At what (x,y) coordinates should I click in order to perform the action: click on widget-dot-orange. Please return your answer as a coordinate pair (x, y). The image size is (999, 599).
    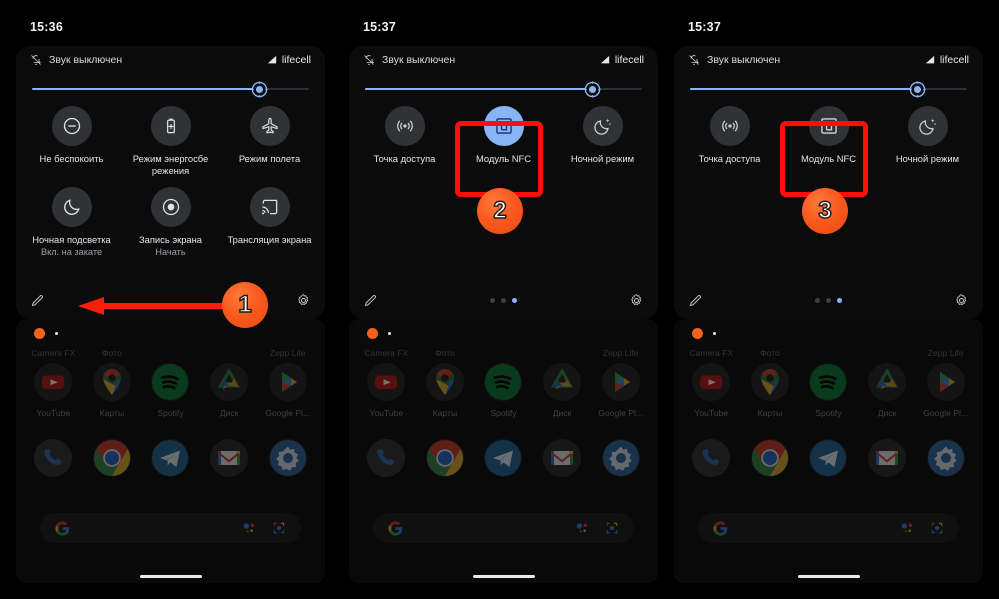
    Looking at the image, I should click on (39, 333).